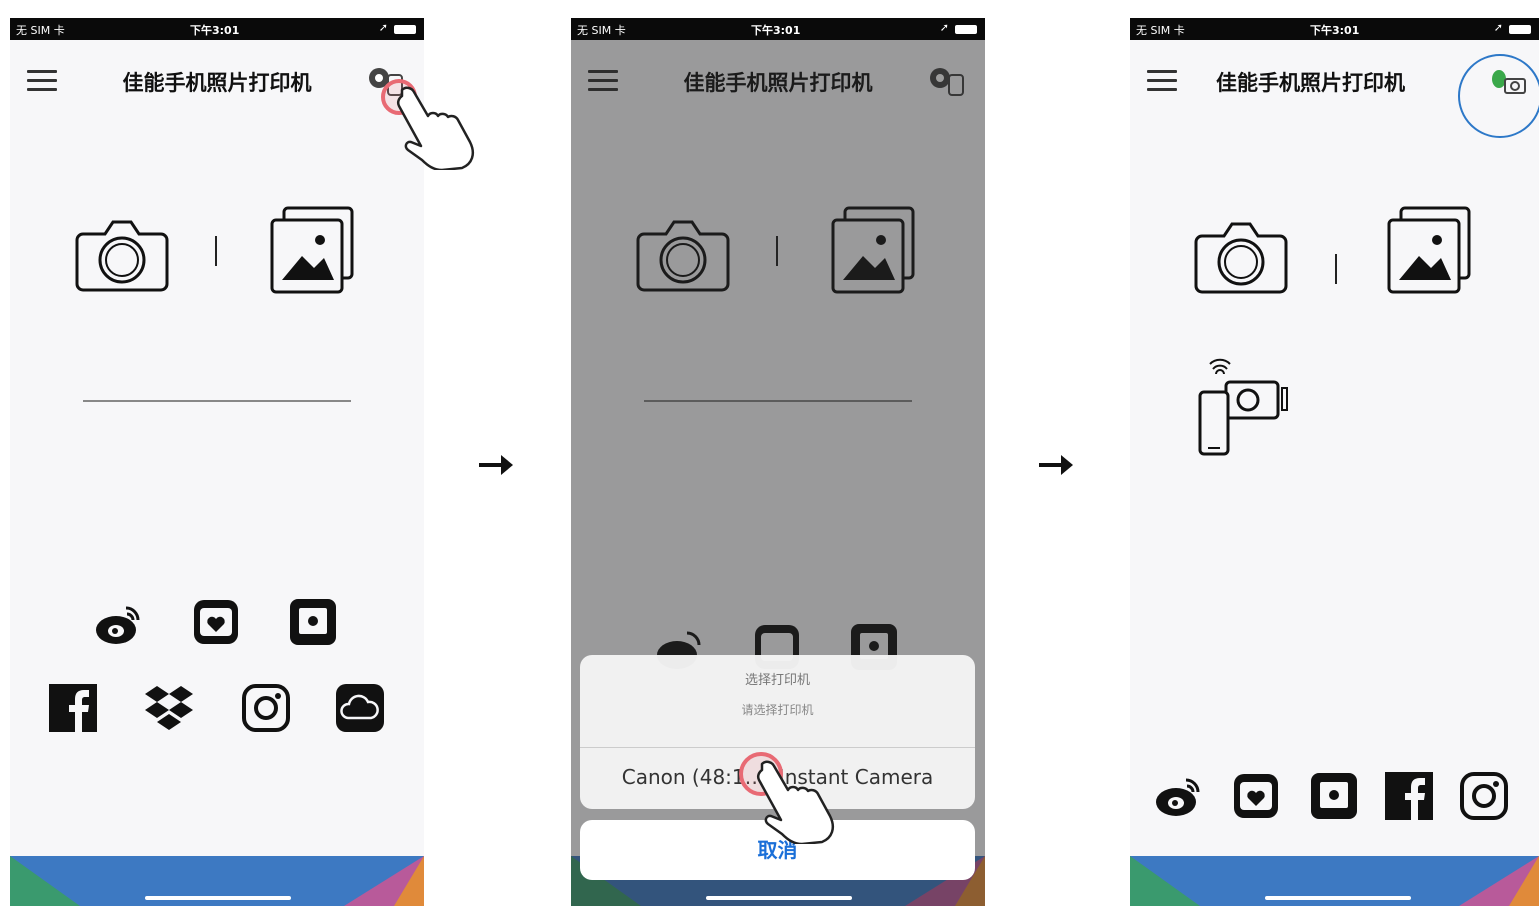  What do you see at coordinates (169, 708) in the screenshot?
I see `dropbox-icon` at bounding box center [169, 708].